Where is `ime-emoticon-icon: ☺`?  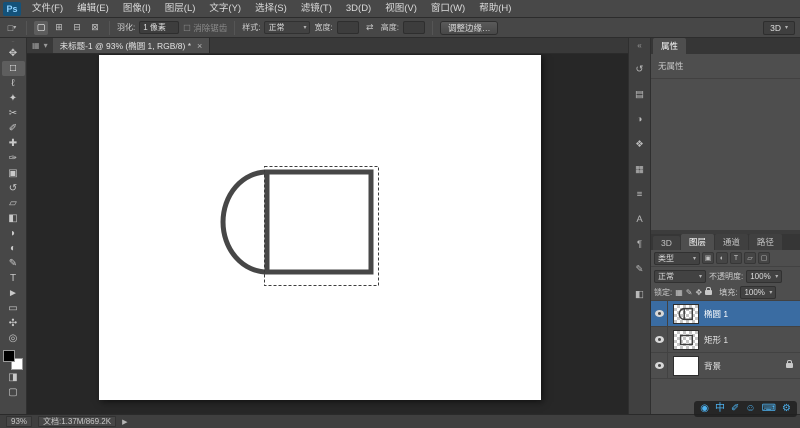
ime-emoticon-icon: ☺ is located at coordinates (750, 409).